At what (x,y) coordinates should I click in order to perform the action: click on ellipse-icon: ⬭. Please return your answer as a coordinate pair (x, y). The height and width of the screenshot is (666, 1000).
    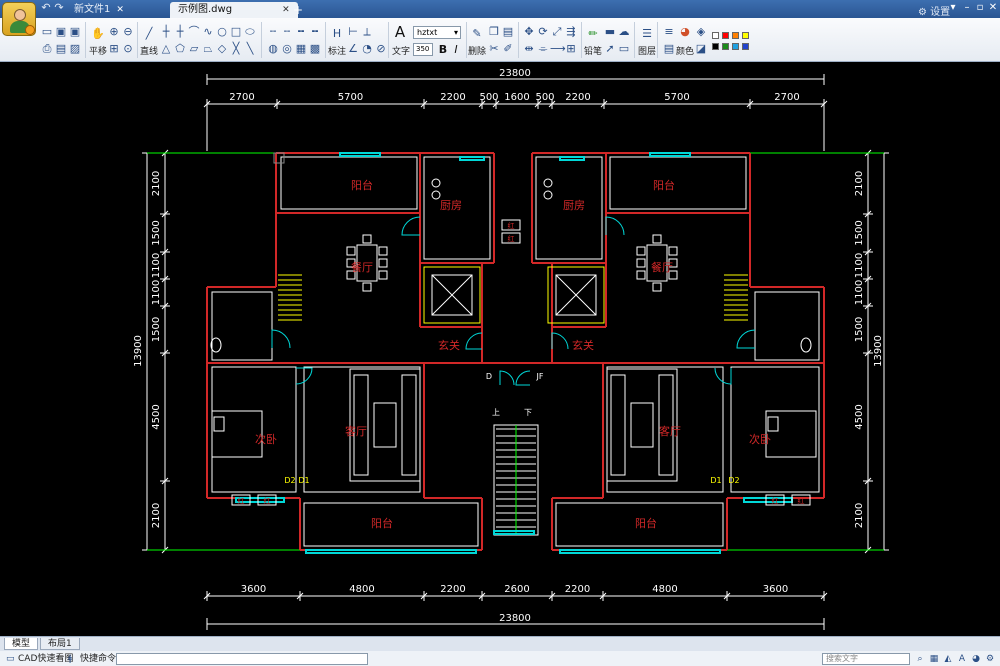
    Looking at the image, I should click on (250, 32).